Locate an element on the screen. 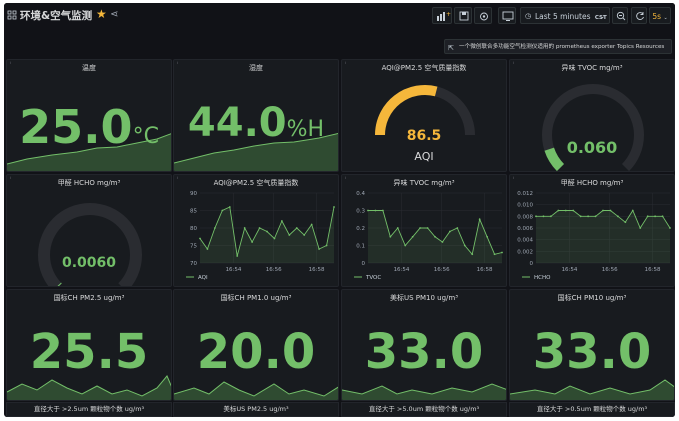 The height and width of the screenshot is (421, 679). panel-pm10-us: 美标US PM10 ug/m³ 33.0 is located at coordinates (424, 345).